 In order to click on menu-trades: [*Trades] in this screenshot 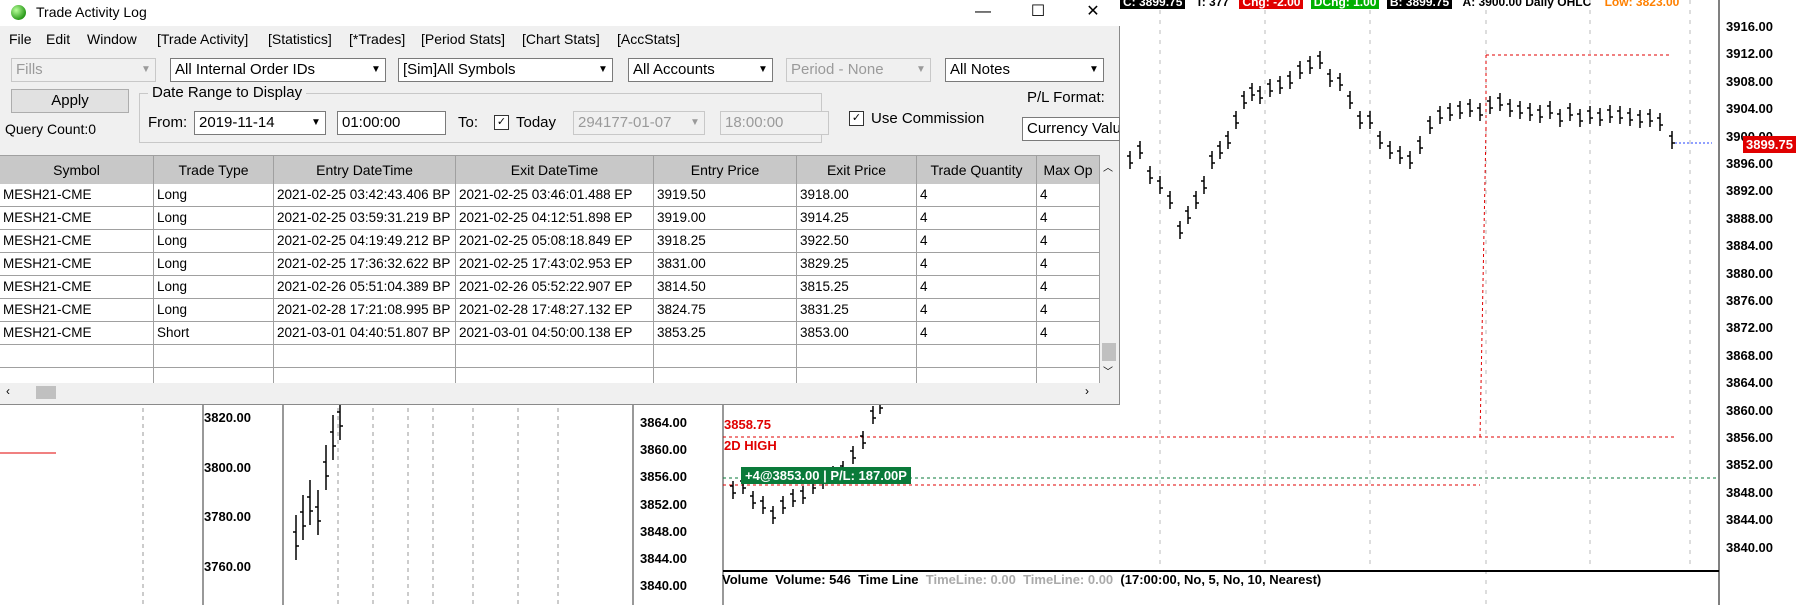, I will do `click(377, 39)`.